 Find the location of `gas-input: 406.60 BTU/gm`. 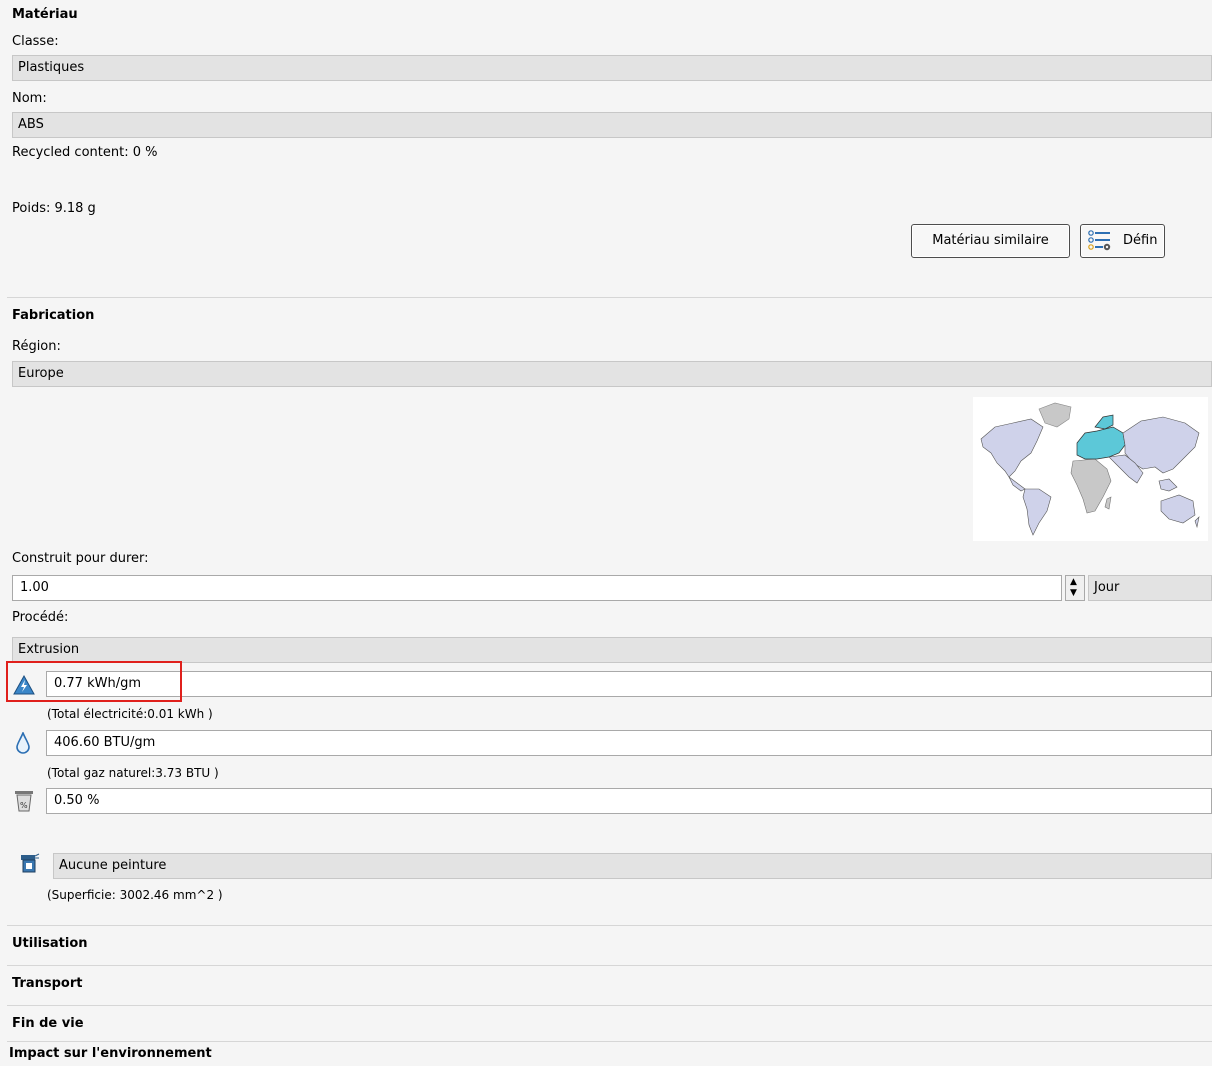

gas-input: 406.60 BTU/gm is located at coordinates (629, 743).